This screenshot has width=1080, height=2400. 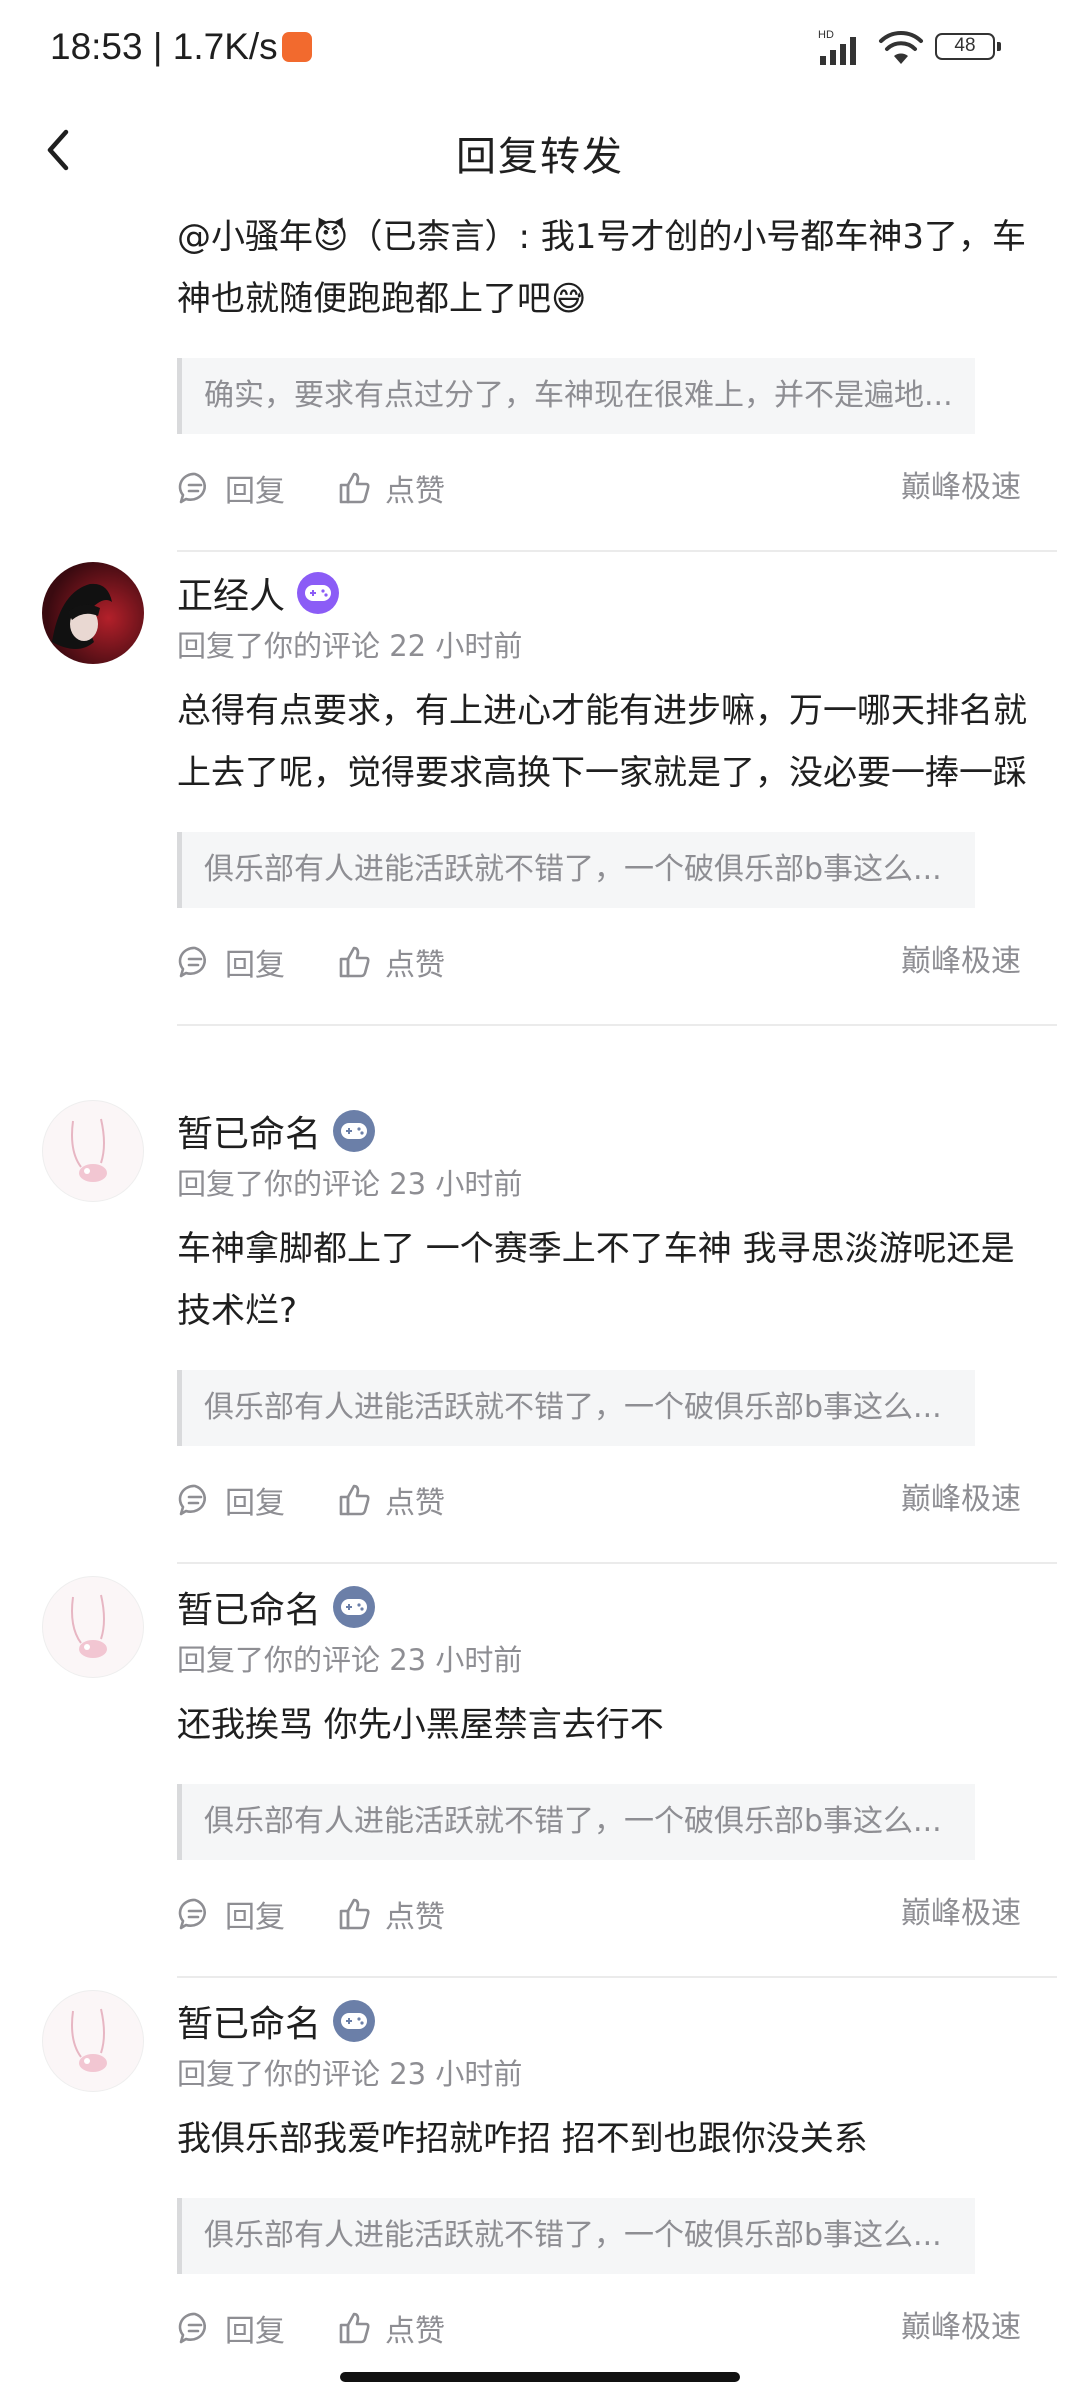 I want to click on top-bar: 回复转发, so click(x=540, y=151).